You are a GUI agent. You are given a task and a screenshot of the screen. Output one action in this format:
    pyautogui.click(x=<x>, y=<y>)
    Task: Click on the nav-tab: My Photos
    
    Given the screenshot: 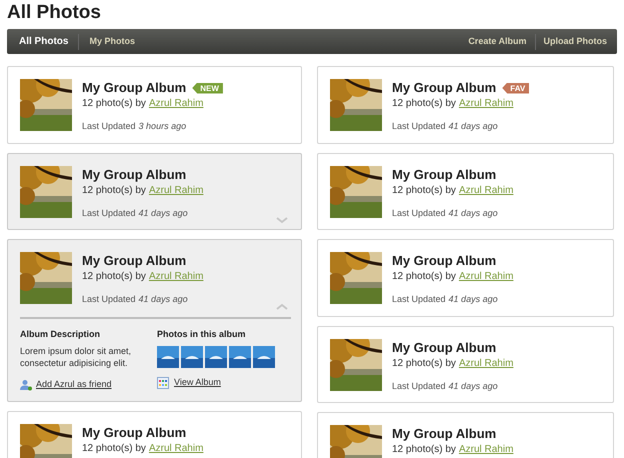 What is the action you would take?
    pyautogui.click(x=112, y=41)
    